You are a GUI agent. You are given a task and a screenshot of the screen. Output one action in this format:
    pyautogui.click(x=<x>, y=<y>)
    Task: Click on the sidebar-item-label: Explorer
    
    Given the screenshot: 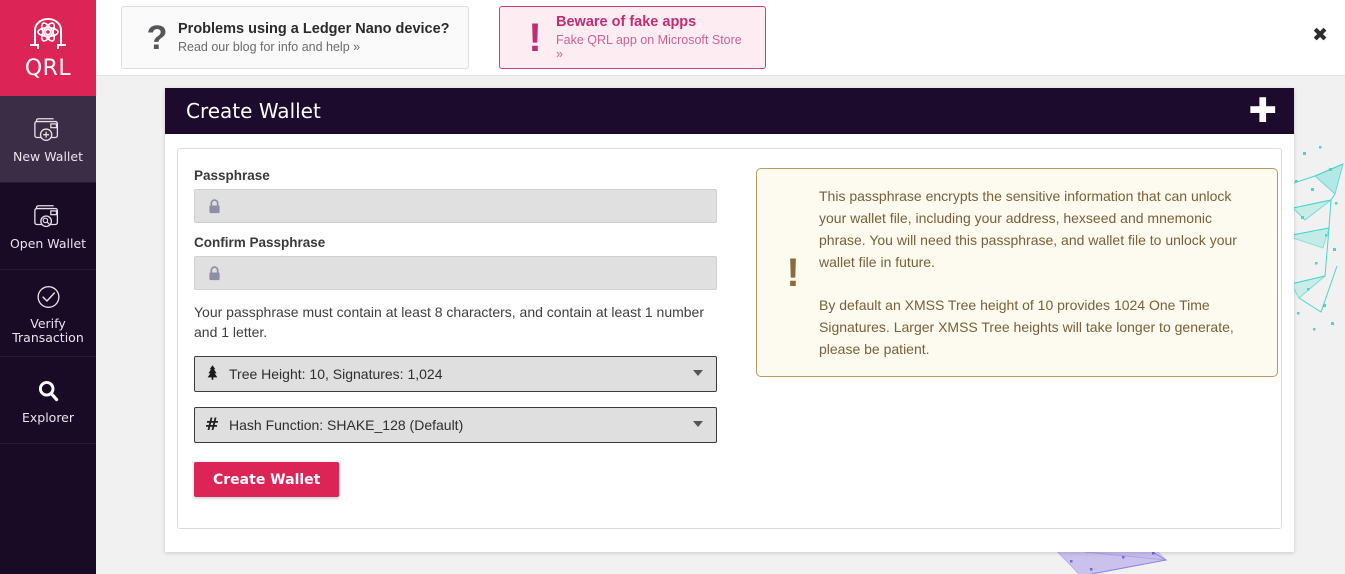 What is the action you would take?
    pyautogui.click(x=48, y=417)
    